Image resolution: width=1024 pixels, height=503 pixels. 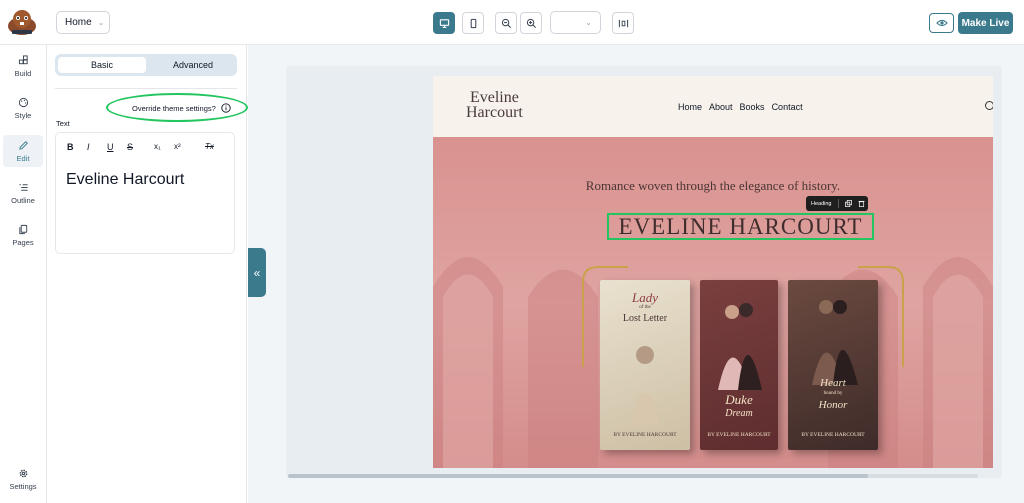 I want to click on top-toolbar: Home ⌄ ⌄ Make Live, so click(x=512, y=22).